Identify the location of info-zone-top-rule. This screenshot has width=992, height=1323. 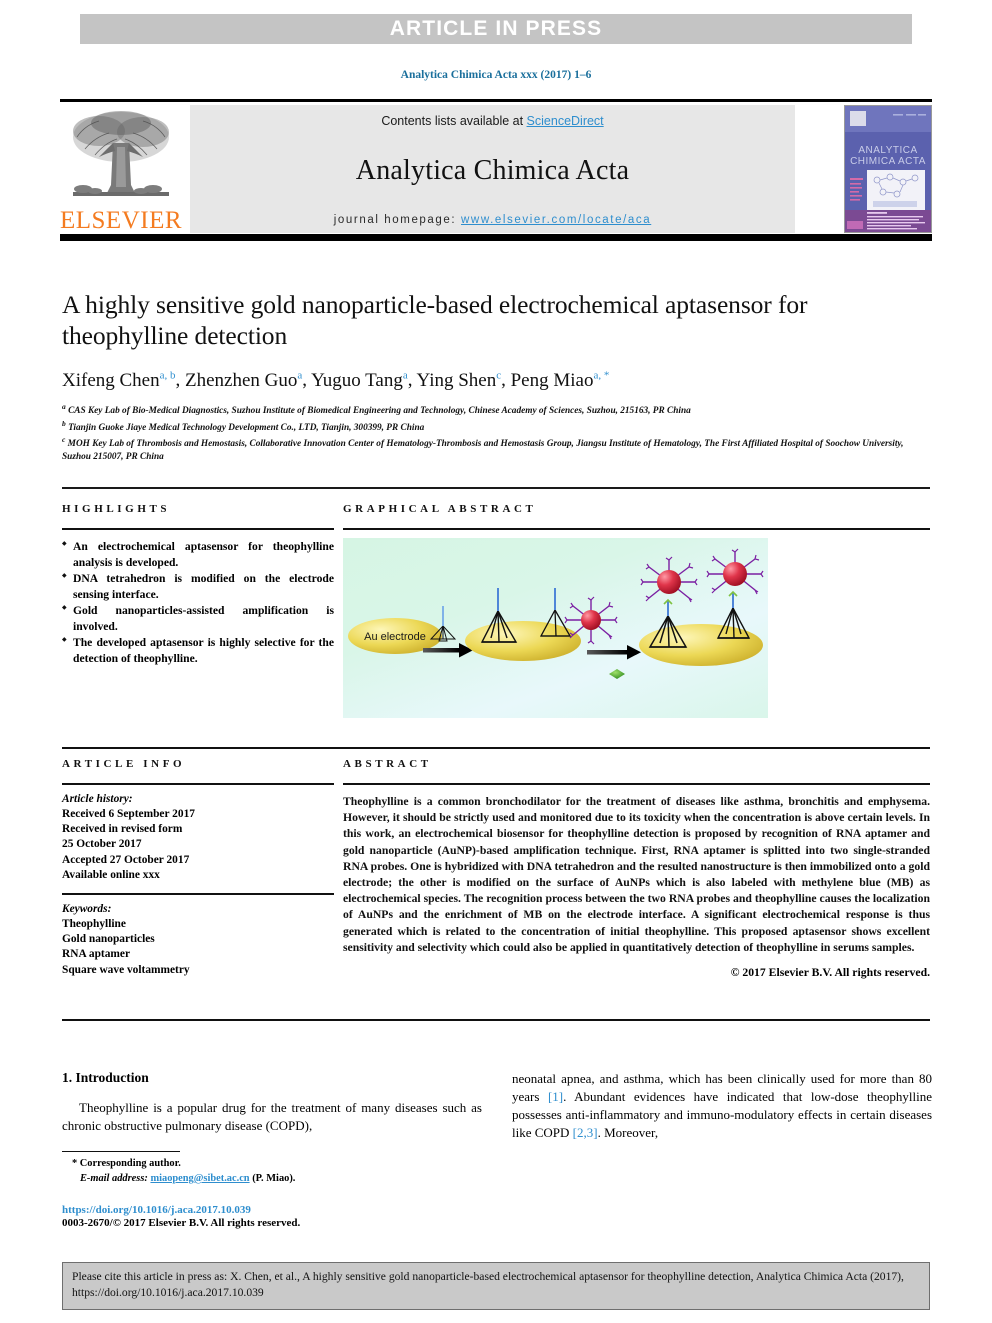
(496, 488).